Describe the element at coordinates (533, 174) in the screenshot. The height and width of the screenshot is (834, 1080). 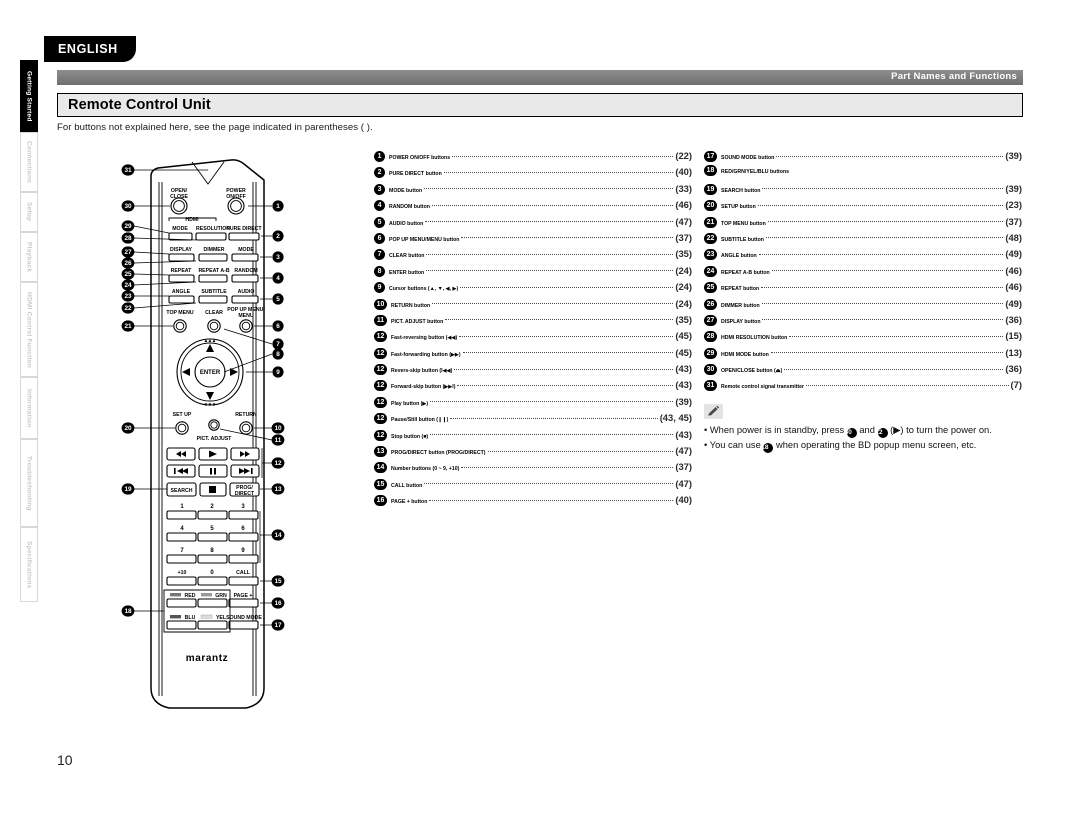
I see `parts-list-item: 2 PURE DIRECT button (40)` at that location.